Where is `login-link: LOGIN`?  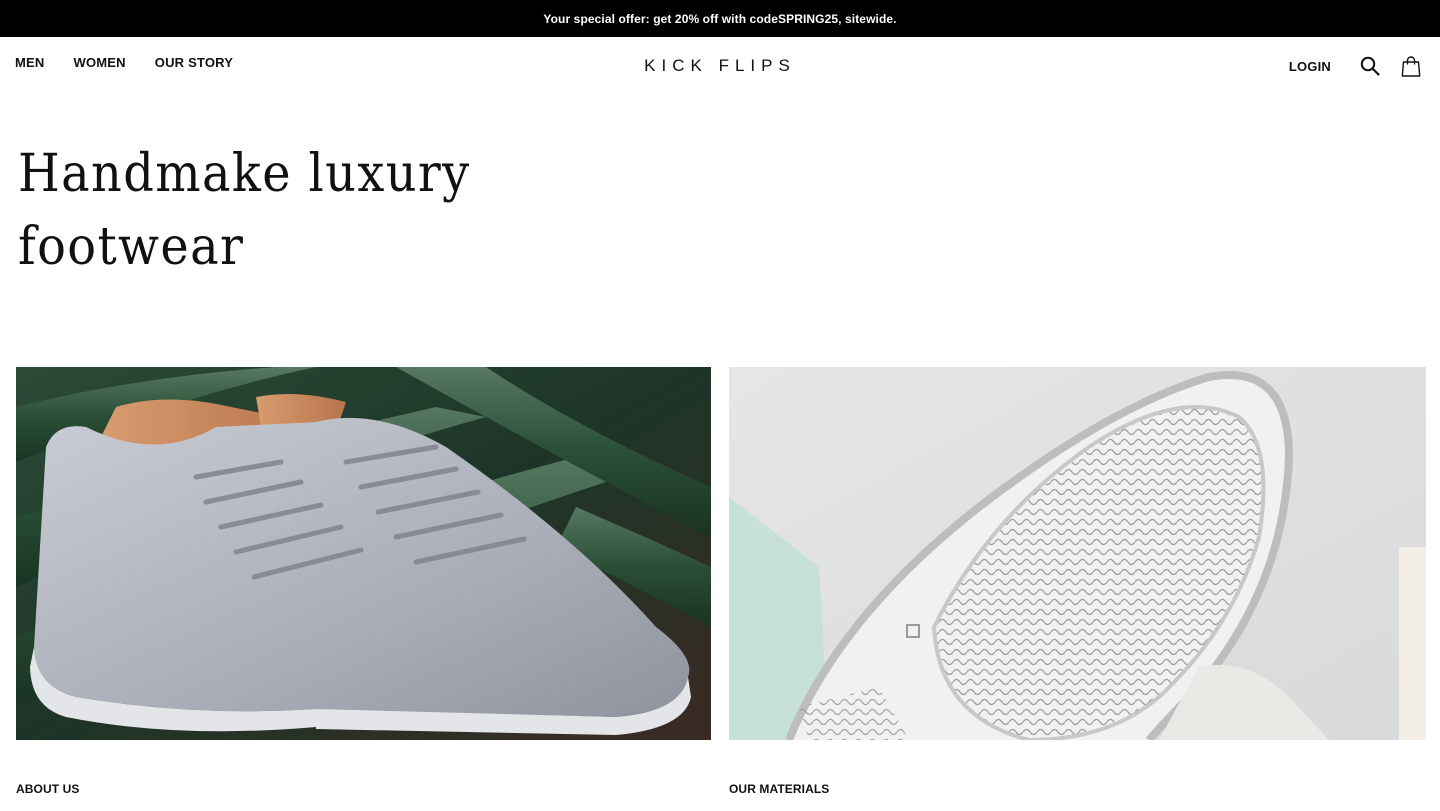
login-link: LOGIN is located at coordinates (1310, 66).